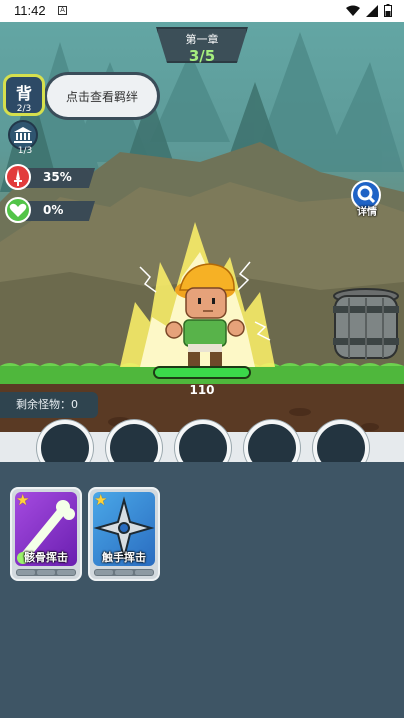  What do you see at coordinates (202, 39) in the screenshot?
I see `chapter-title: 第一章` at bounding box center [202, 39].